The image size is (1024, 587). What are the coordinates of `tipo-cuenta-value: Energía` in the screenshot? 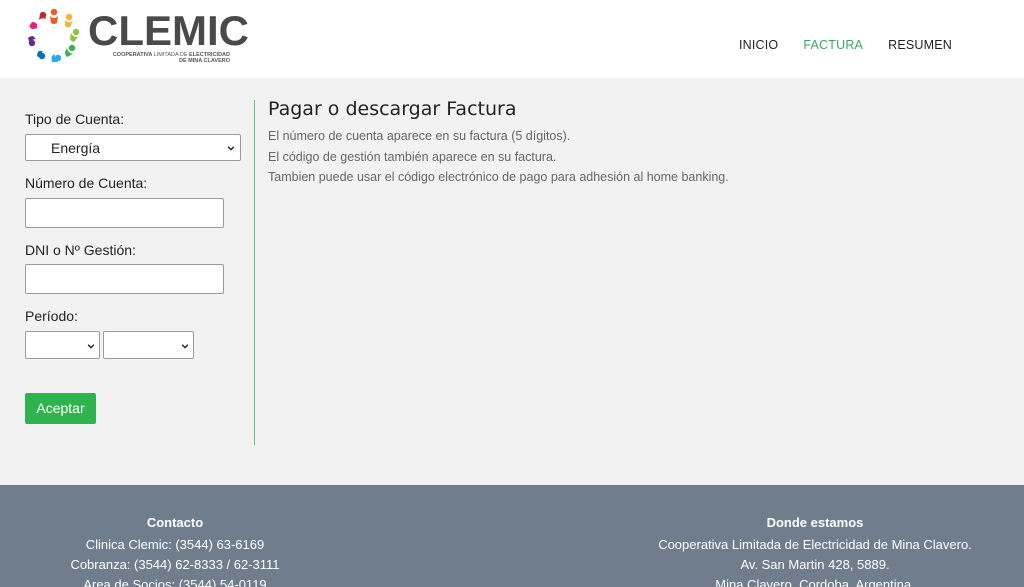 It's located at (76, 148).